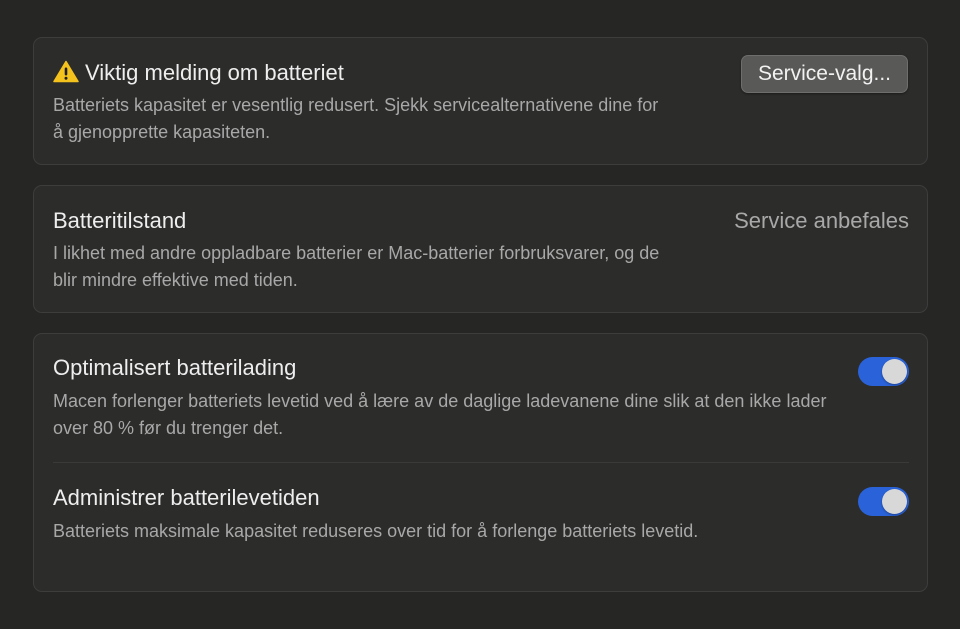 The image size is (960, 629). I want to click on optimized-charging-toggle, so click(883, 371).